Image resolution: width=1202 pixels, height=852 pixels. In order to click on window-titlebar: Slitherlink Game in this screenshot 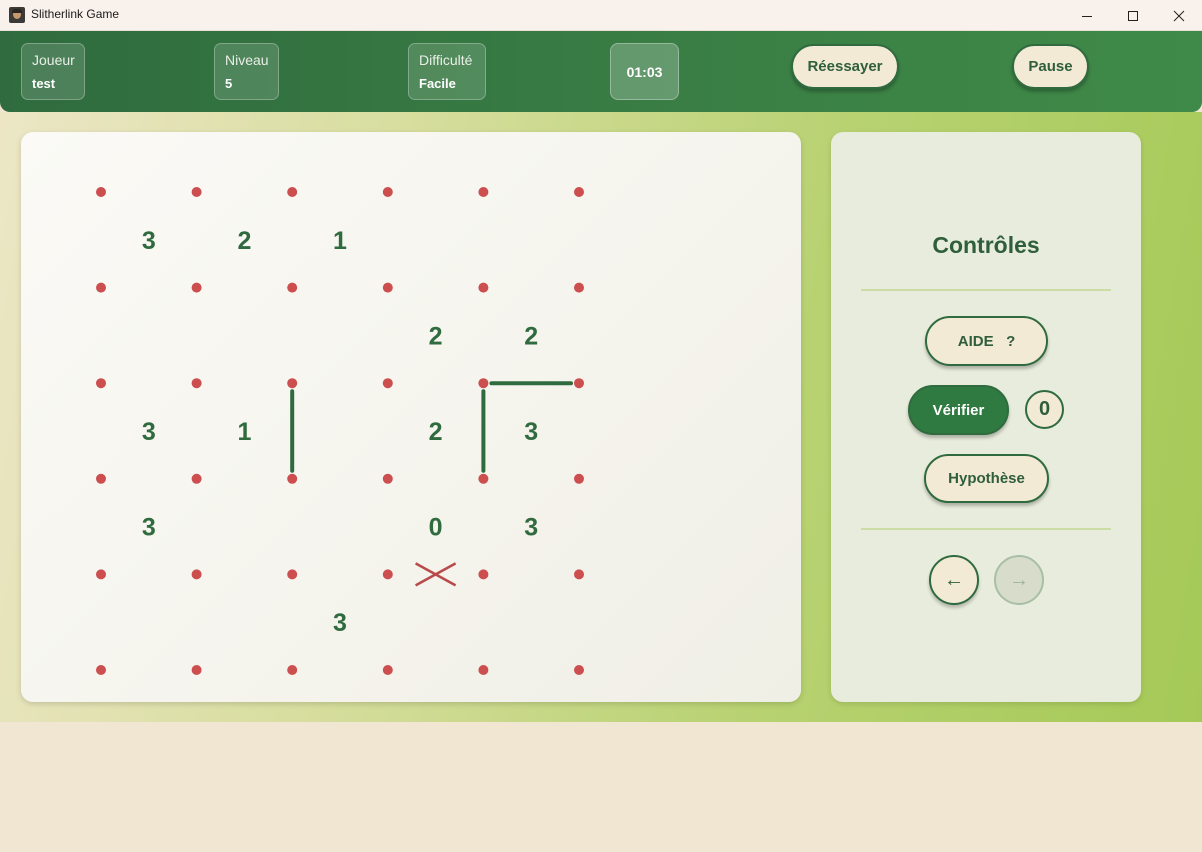, I will do `click(601, 15)`.